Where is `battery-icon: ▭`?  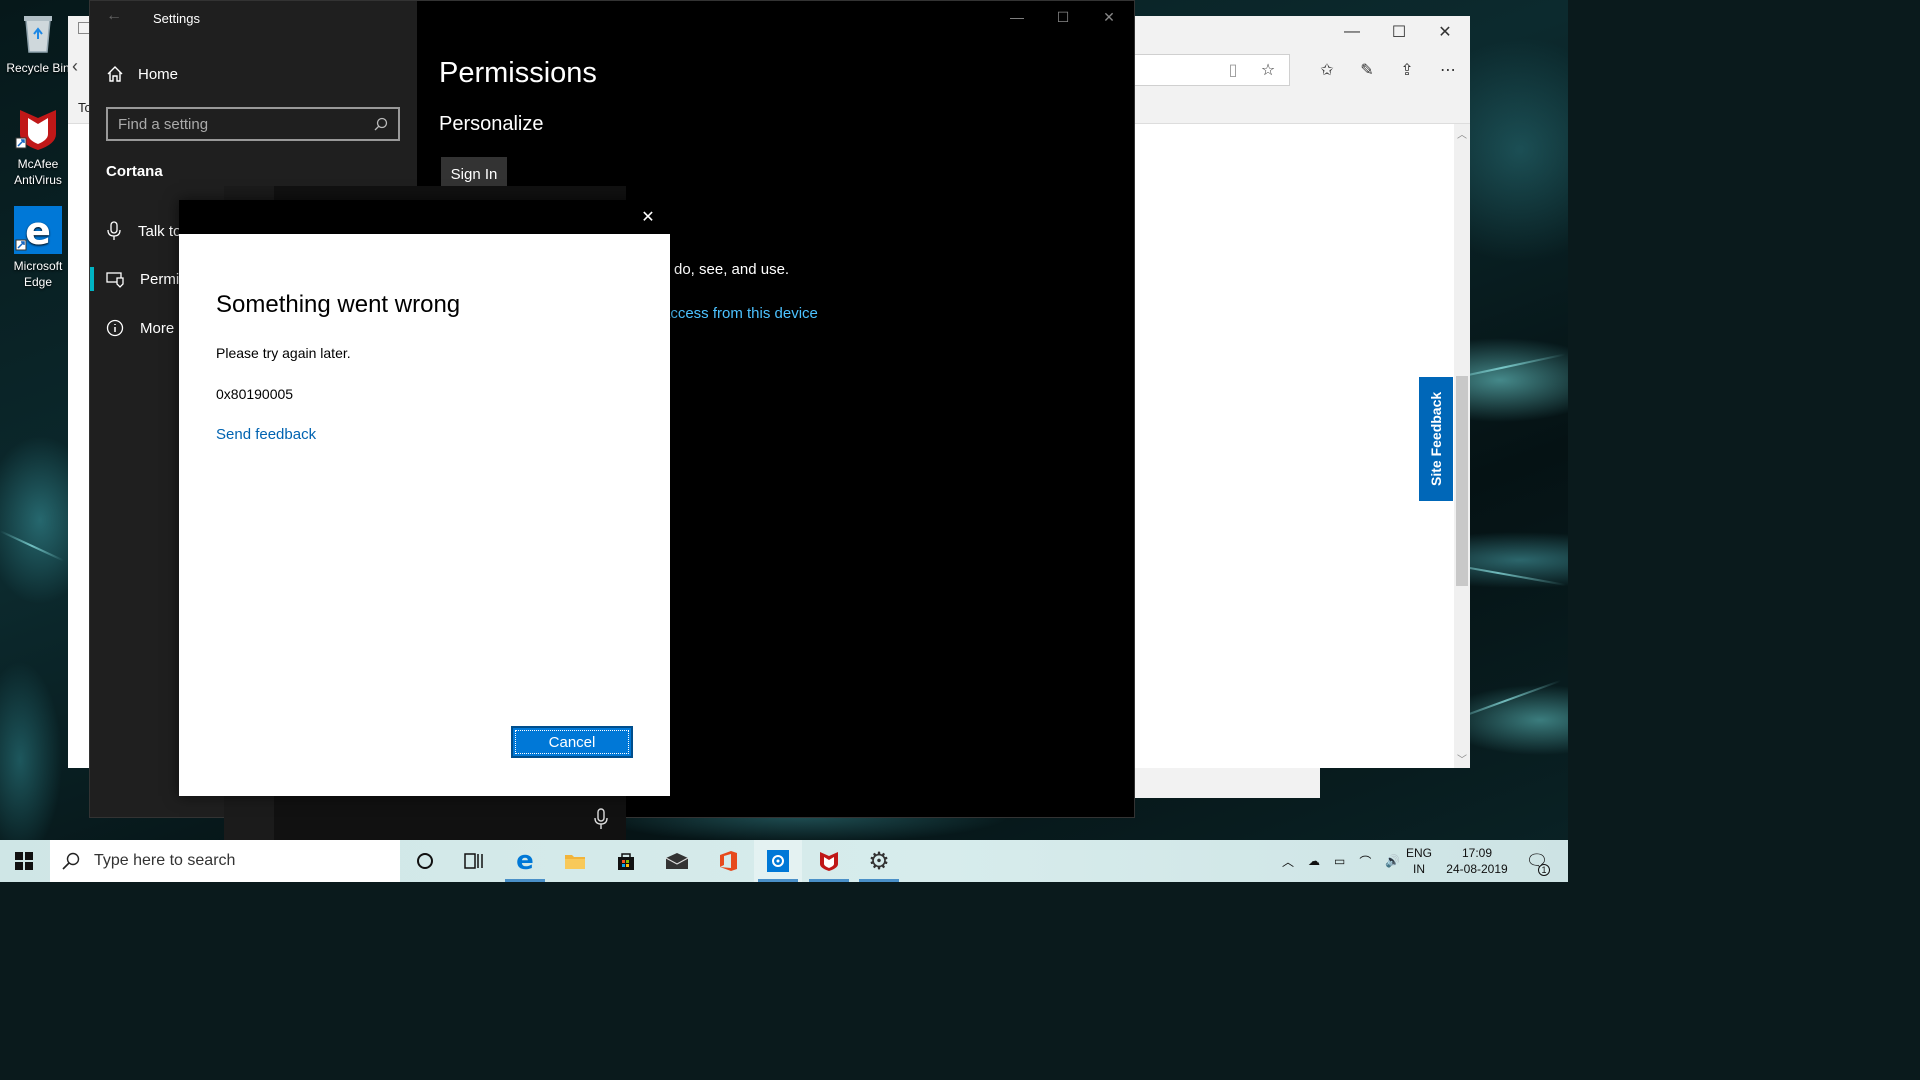
battery-icon: ▭ is located at coordinates (1339, 861).